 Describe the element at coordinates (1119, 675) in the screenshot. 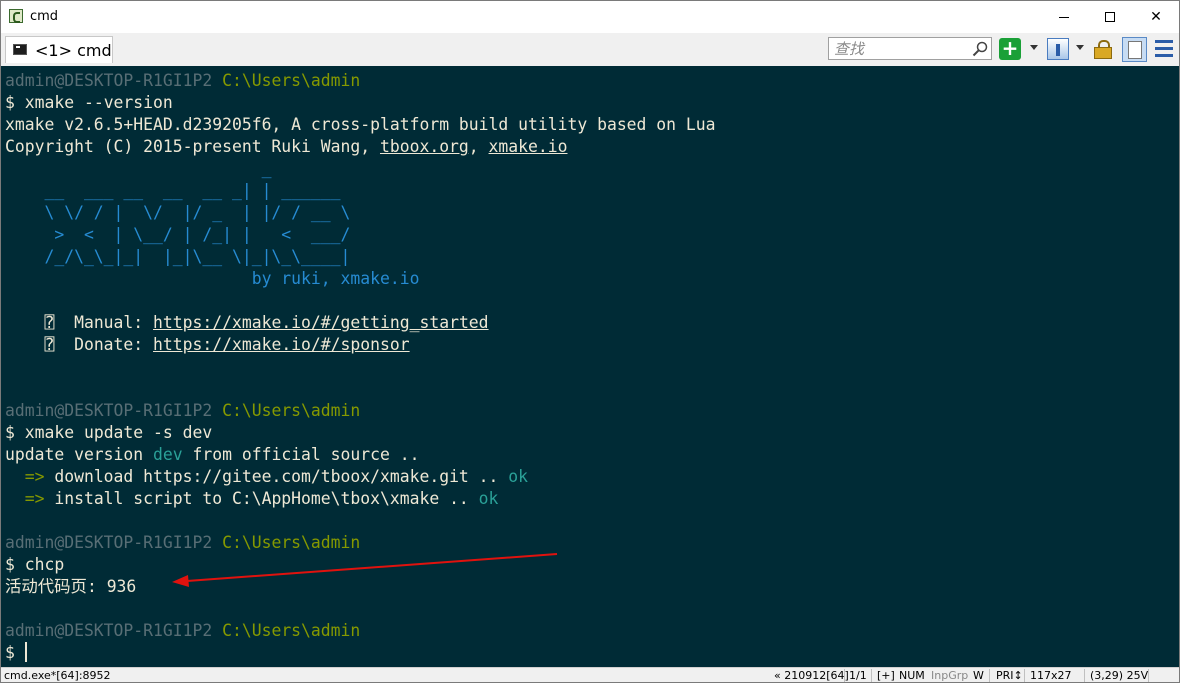

I see `status-position: (3,29) 25V` at that location.